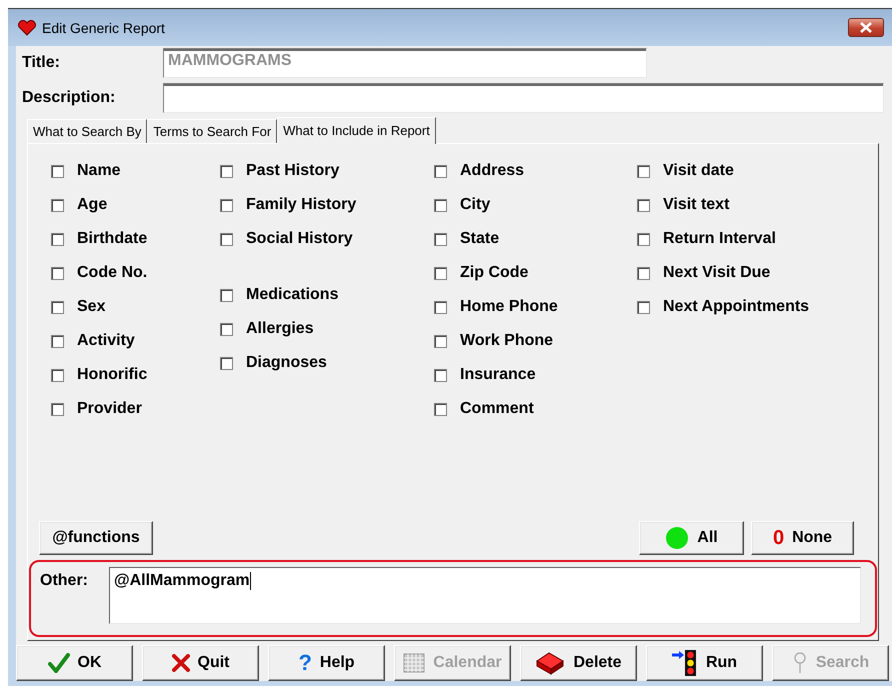 The image size is (892, 687). Describe the element at coordinates (698, 171) in the screenshot. I see `checkbox-label: Visit date` at that location.